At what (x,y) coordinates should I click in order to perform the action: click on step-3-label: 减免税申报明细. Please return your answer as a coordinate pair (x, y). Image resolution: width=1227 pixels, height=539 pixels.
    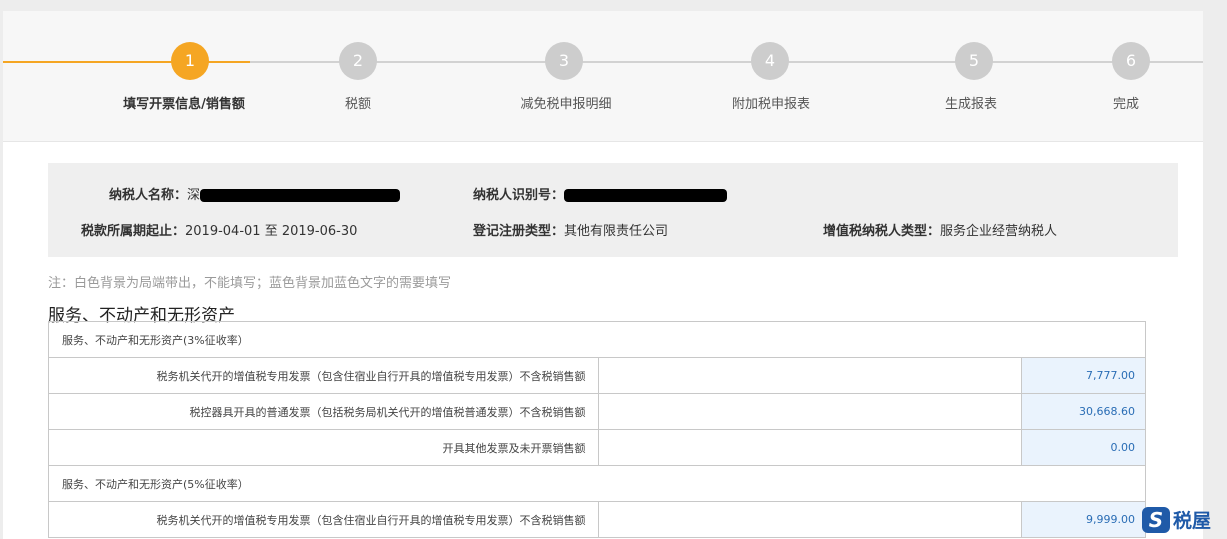
    Looking at the image, I should click on (566, 104).